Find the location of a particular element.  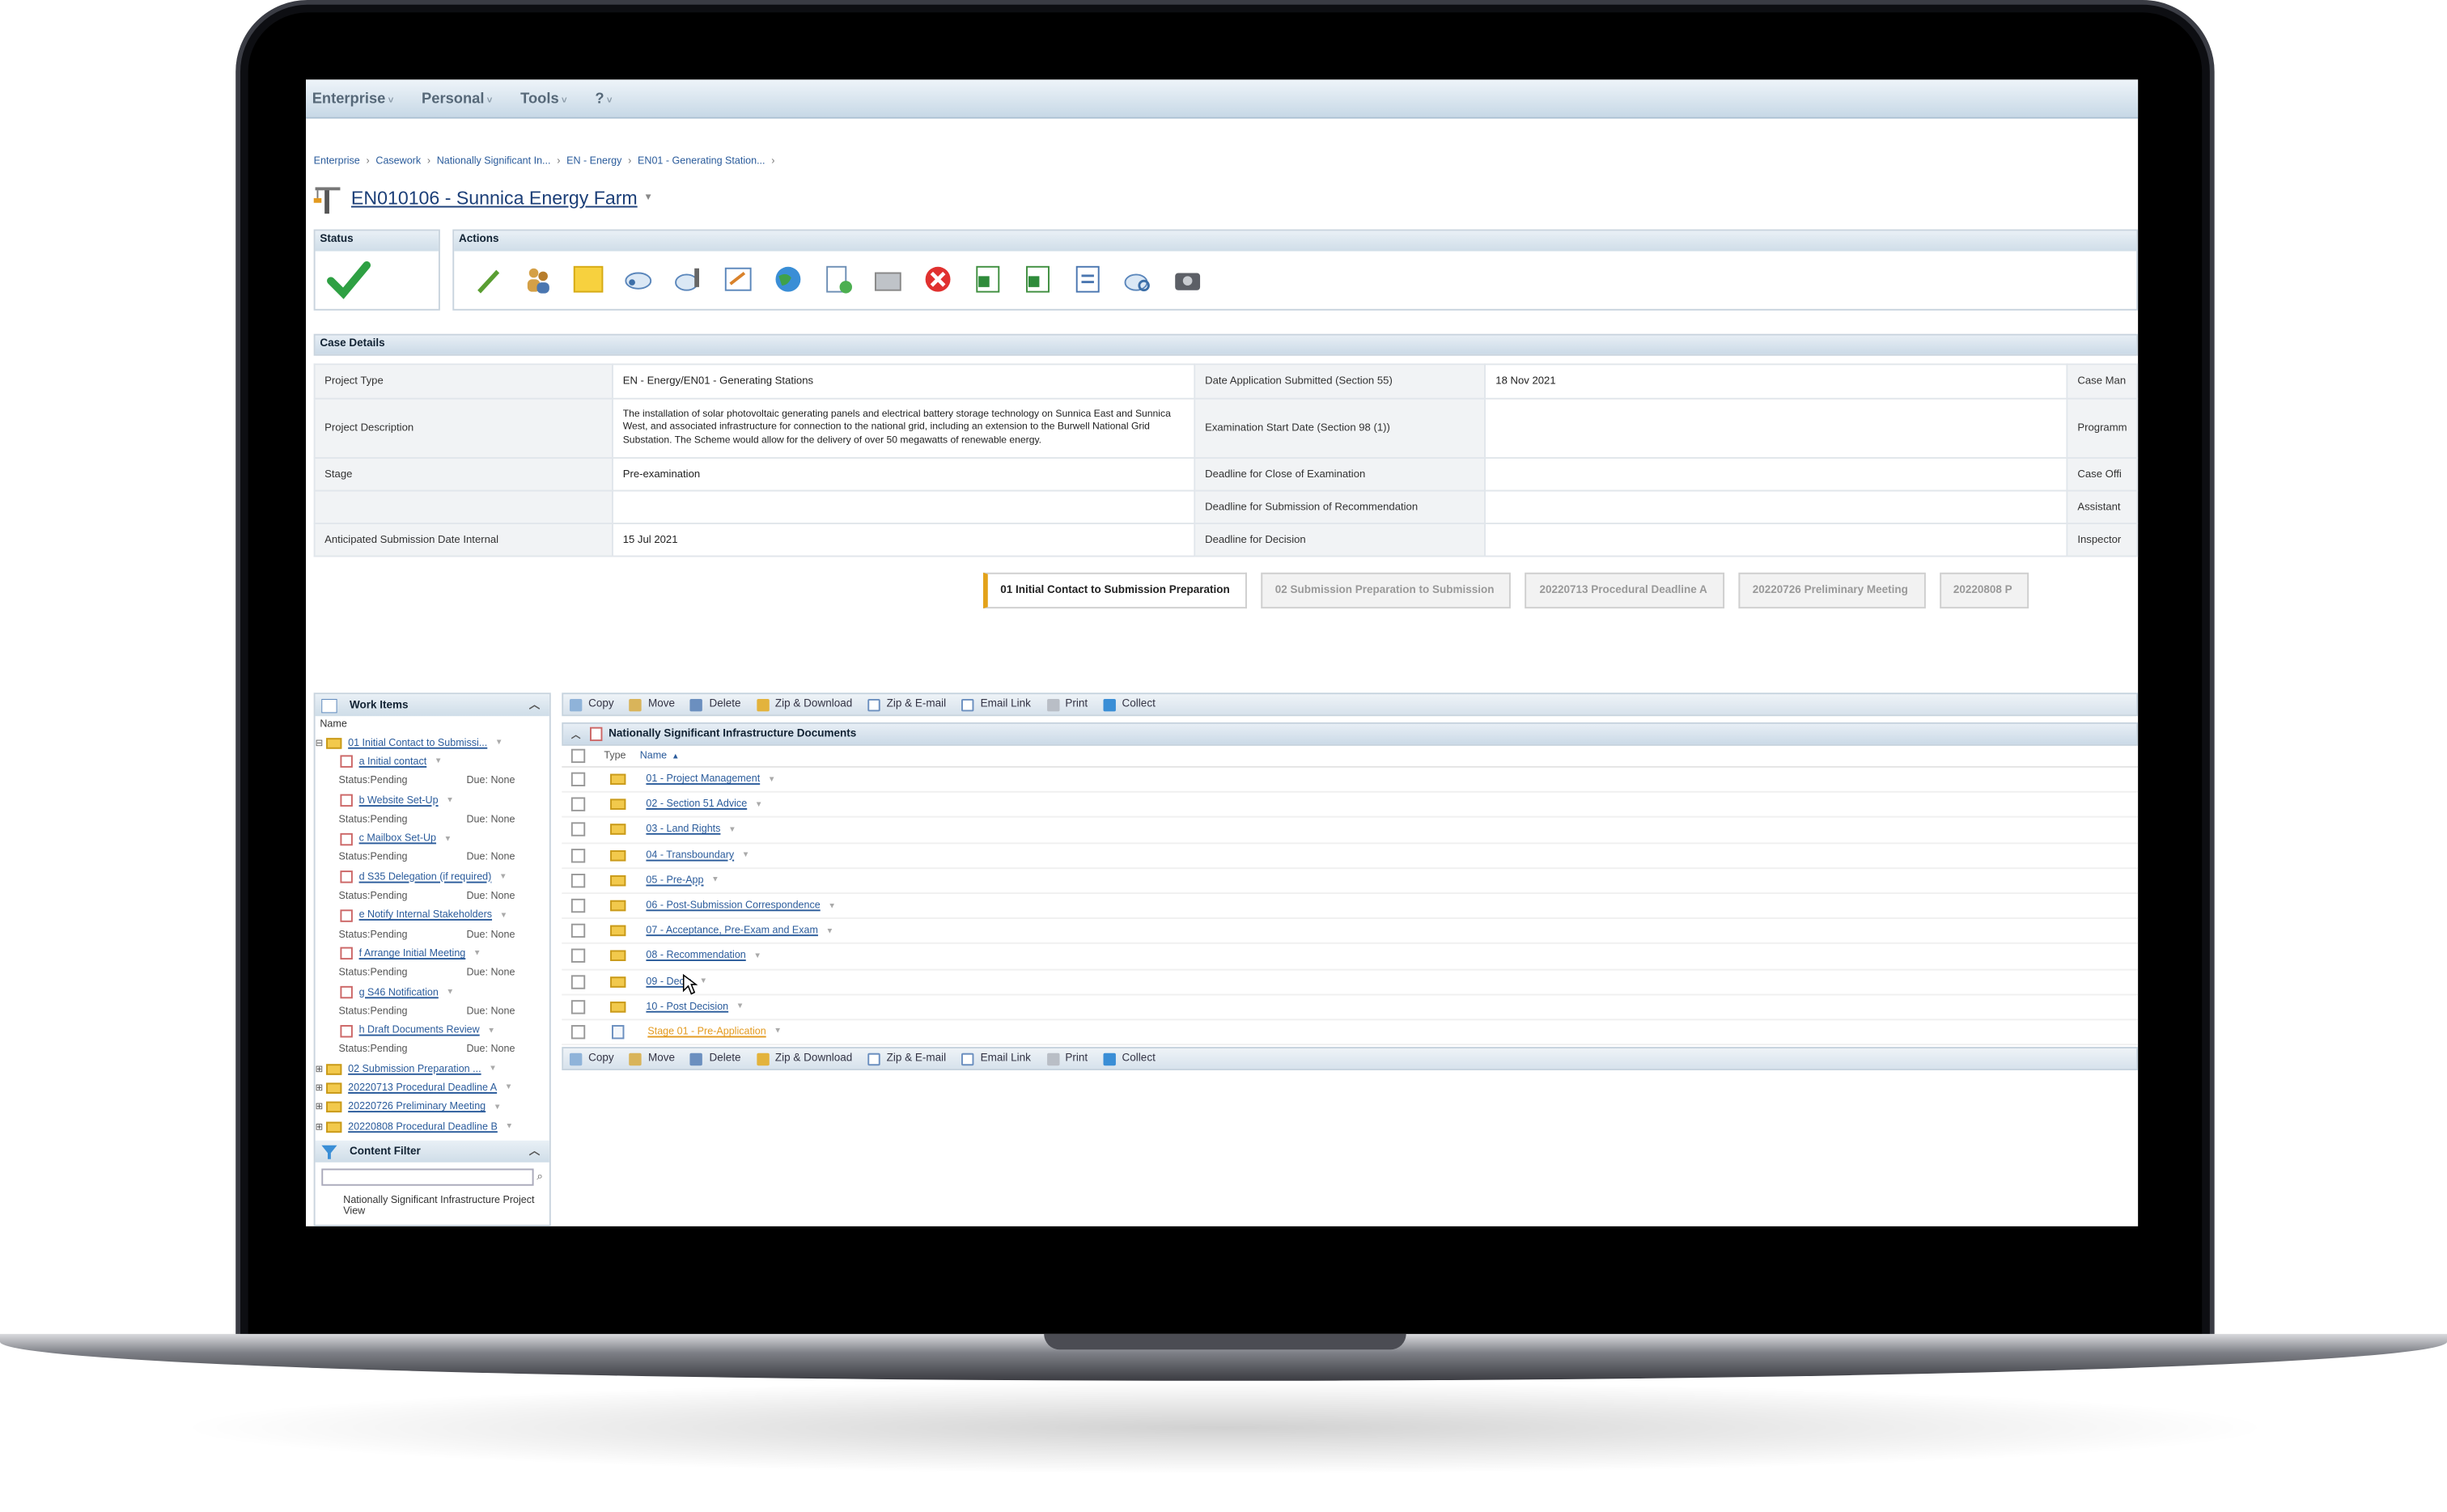

document-link: Stage 01 - Pre-Application is located at coordinates (706, 1032).